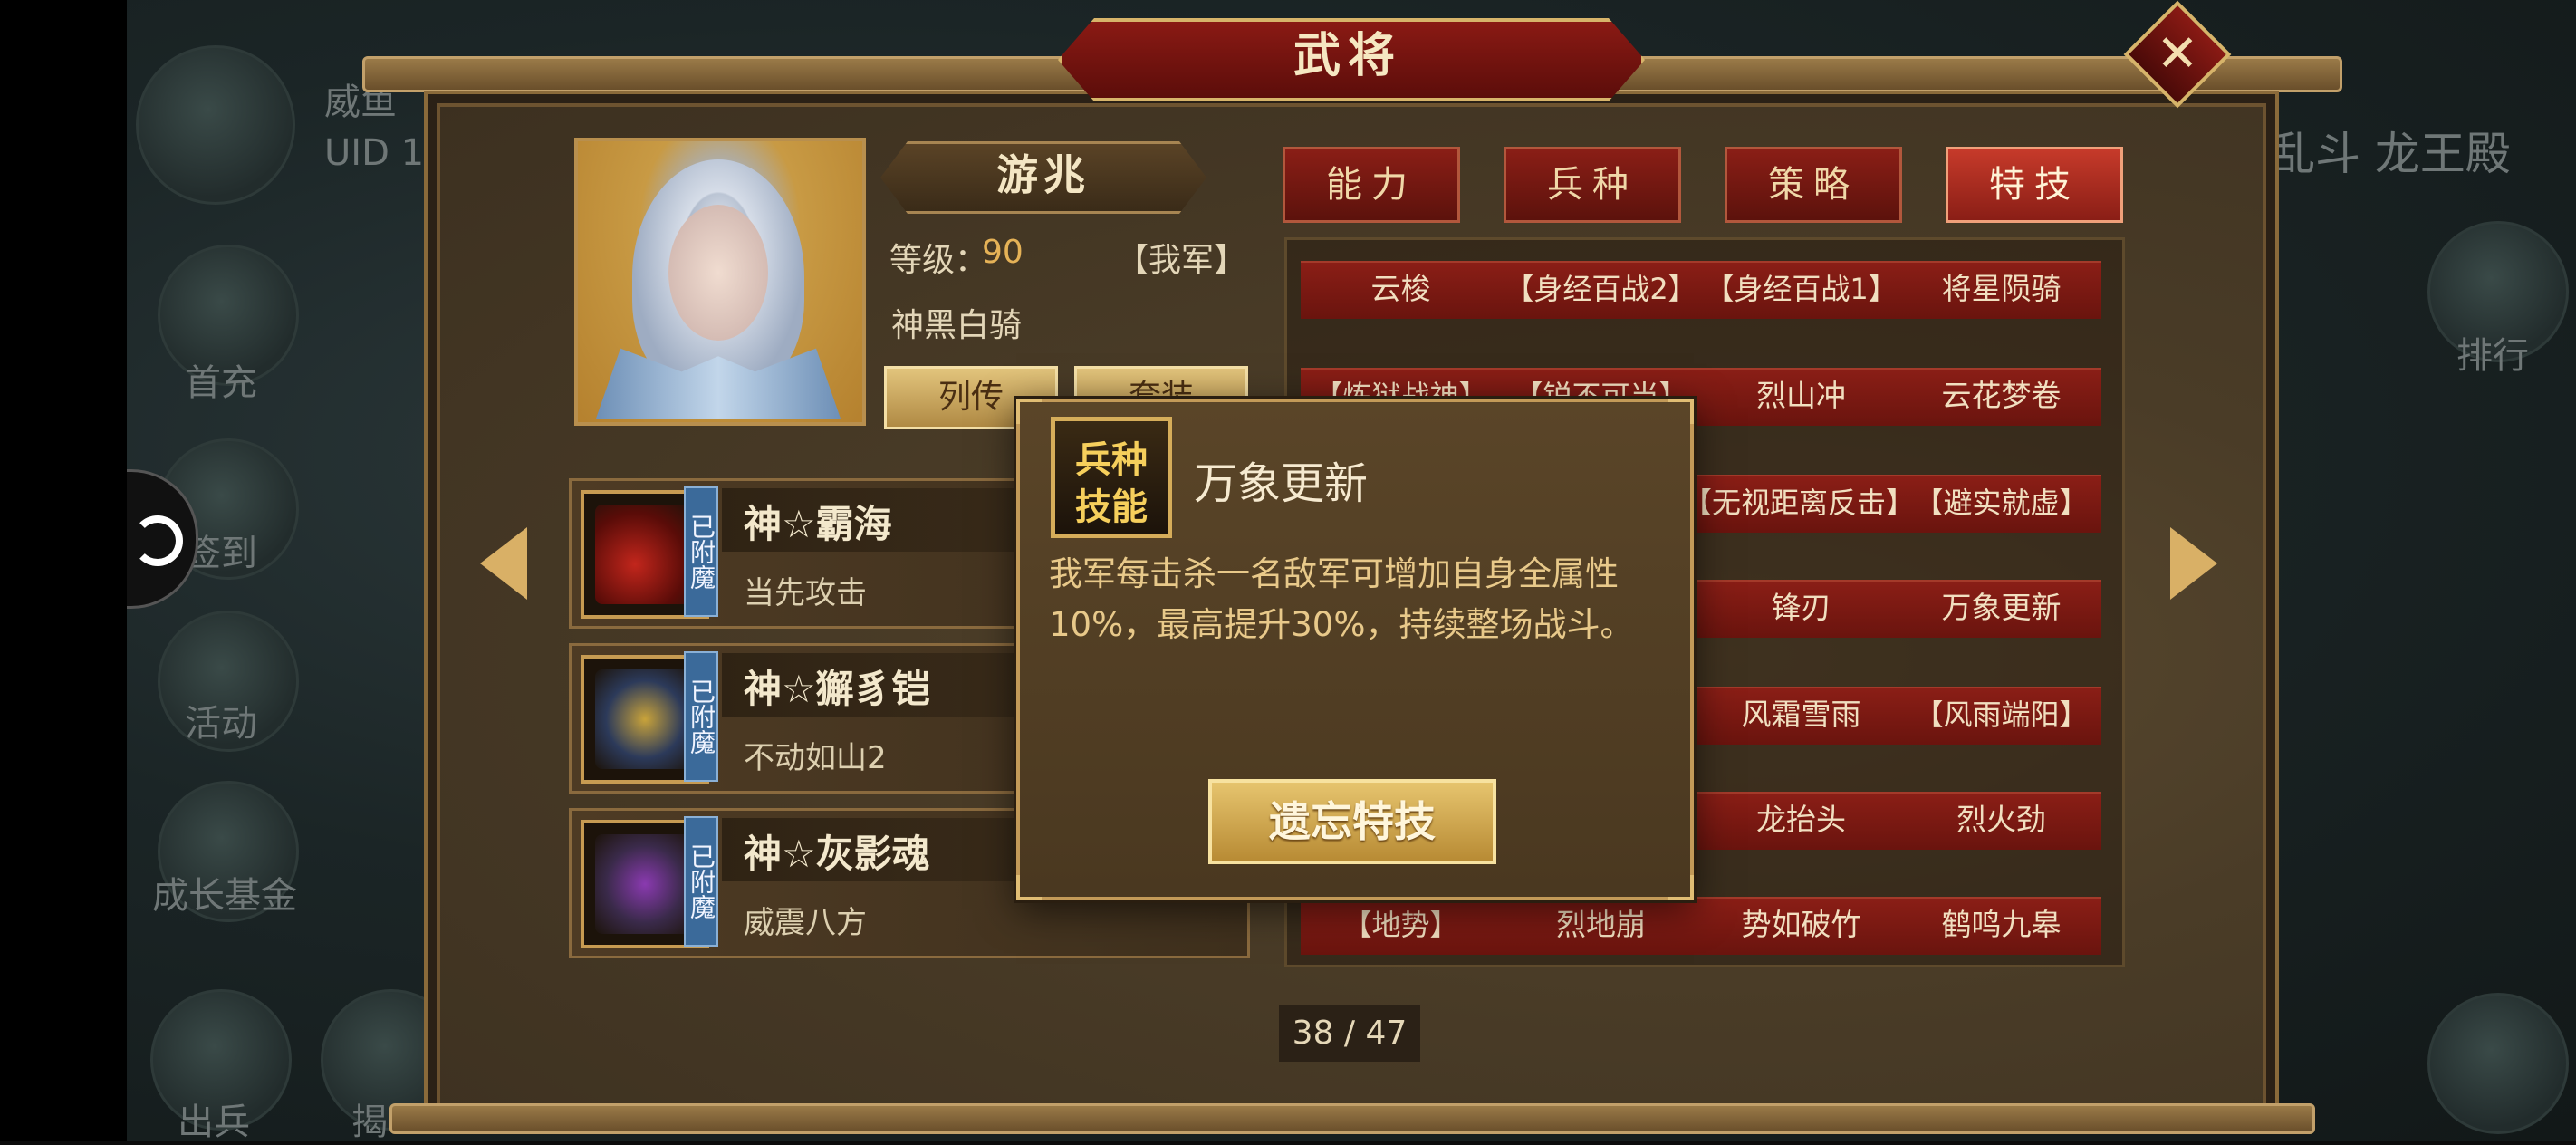 Image resolution: width=2576 pixels, height=1145 pixels. Describe the element at coordinates (2390, 154) in the screenshot. I see `top-right-event-text: 乱斗 龙王殿` at that location.